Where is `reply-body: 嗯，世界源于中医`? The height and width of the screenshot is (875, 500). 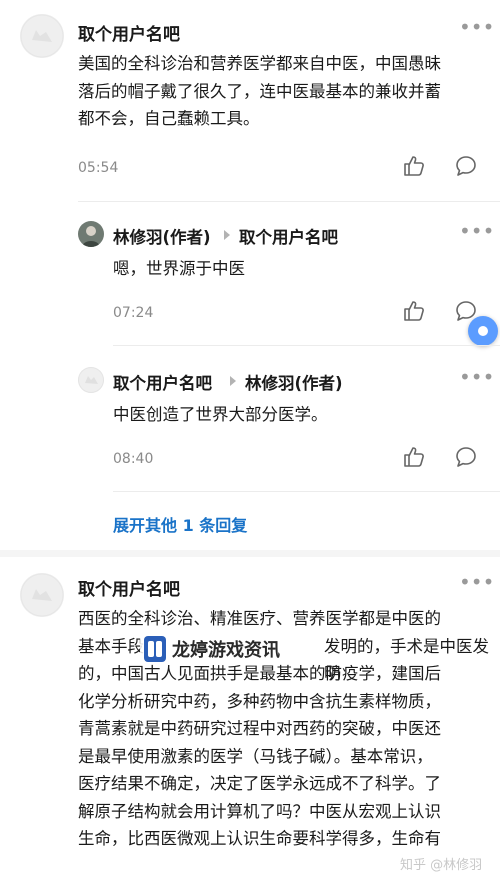 reply-body: 嗯，世界源于中医 is located at coordinates (179, 268).